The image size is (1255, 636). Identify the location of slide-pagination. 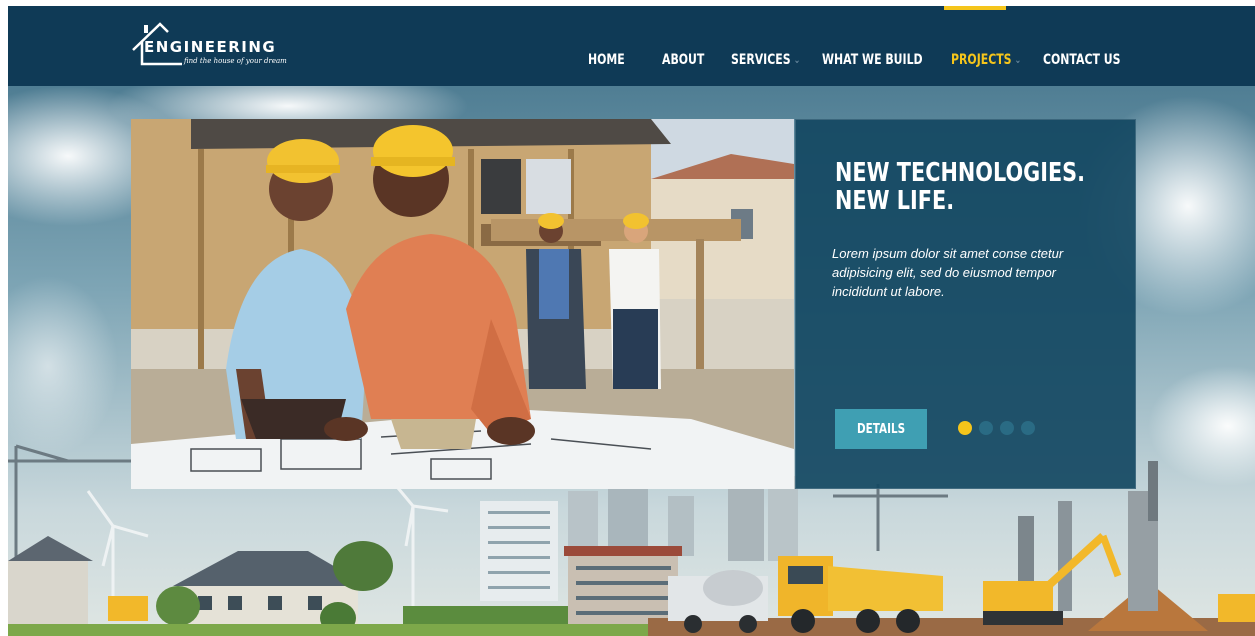
(996, 428).